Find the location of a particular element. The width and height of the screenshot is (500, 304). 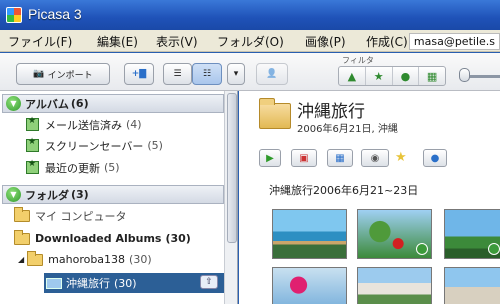

album-screensaver: スクリーンセーバー (5) is located at coordinates (94, 145).